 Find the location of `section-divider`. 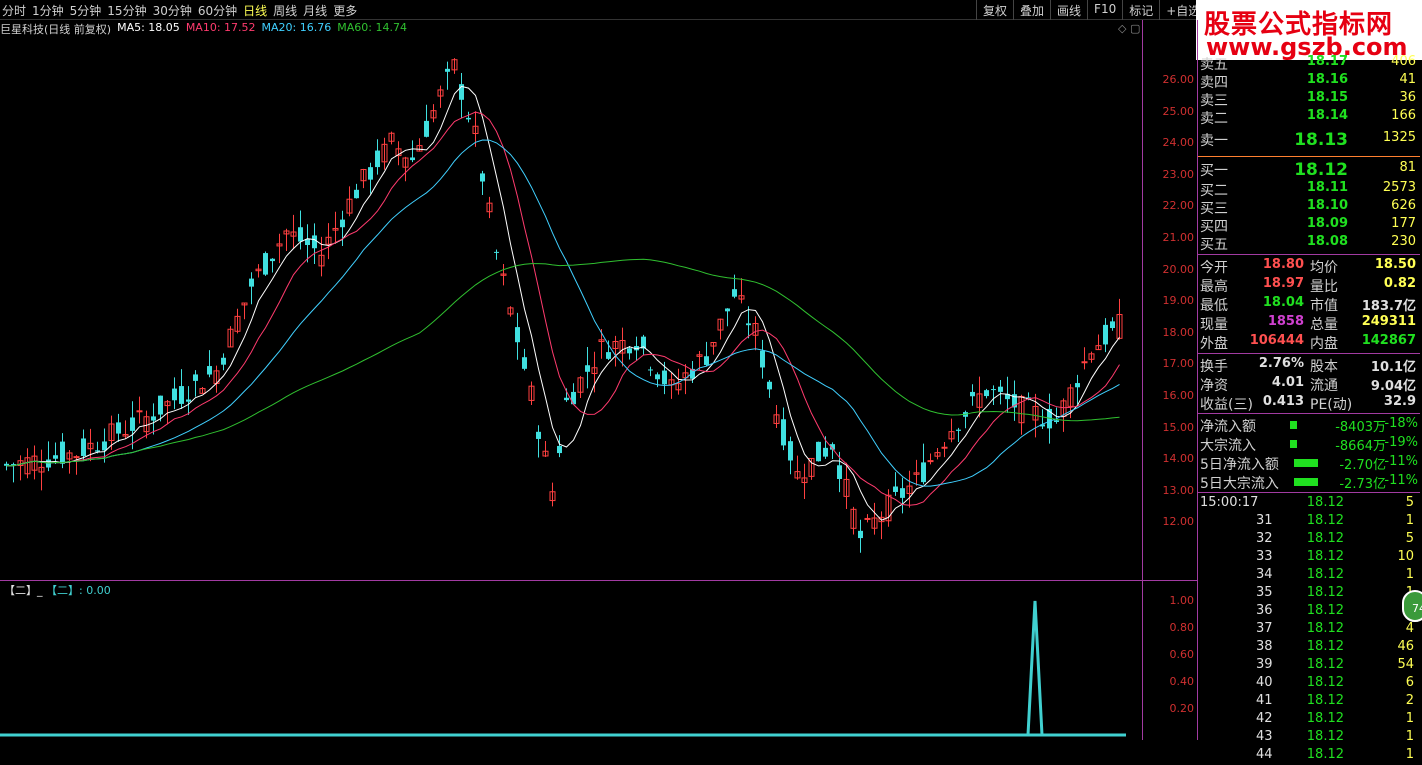

section-divider is located at coordinates (1309, 413).